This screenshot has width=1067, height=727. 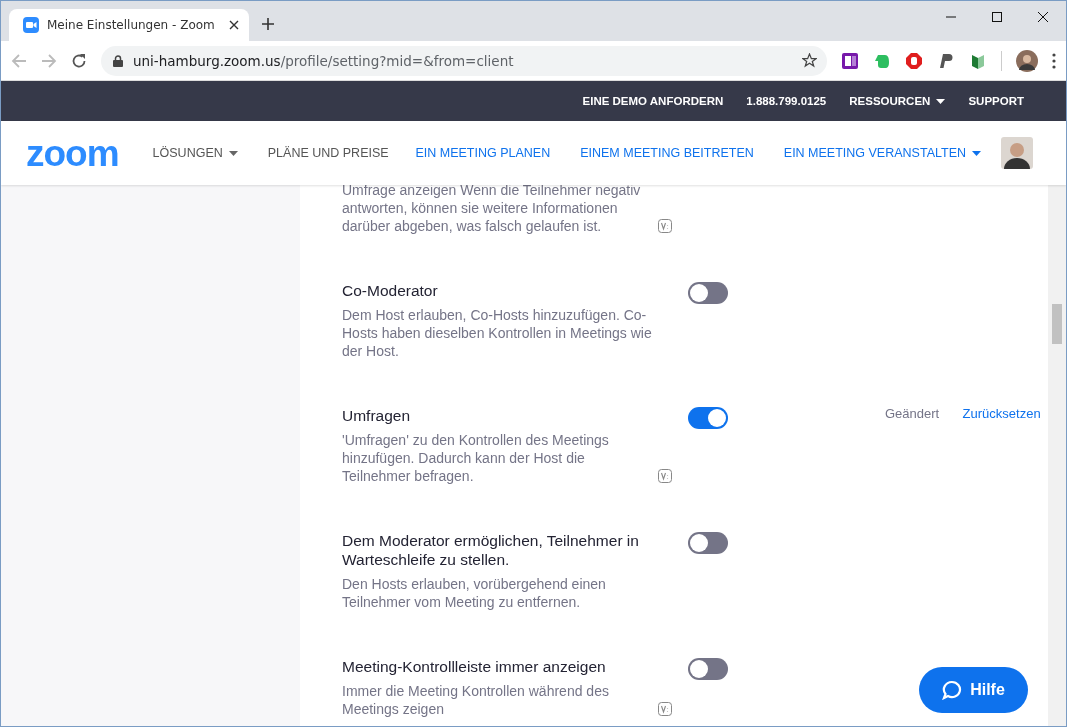 What do you see at coordinates (491, 550) in the screenshot?
I see `setting-title: Dem Moderator ermöglichen, Teilnehmer in Warteschleife zu stellen.` at bounding box center [491, 550].